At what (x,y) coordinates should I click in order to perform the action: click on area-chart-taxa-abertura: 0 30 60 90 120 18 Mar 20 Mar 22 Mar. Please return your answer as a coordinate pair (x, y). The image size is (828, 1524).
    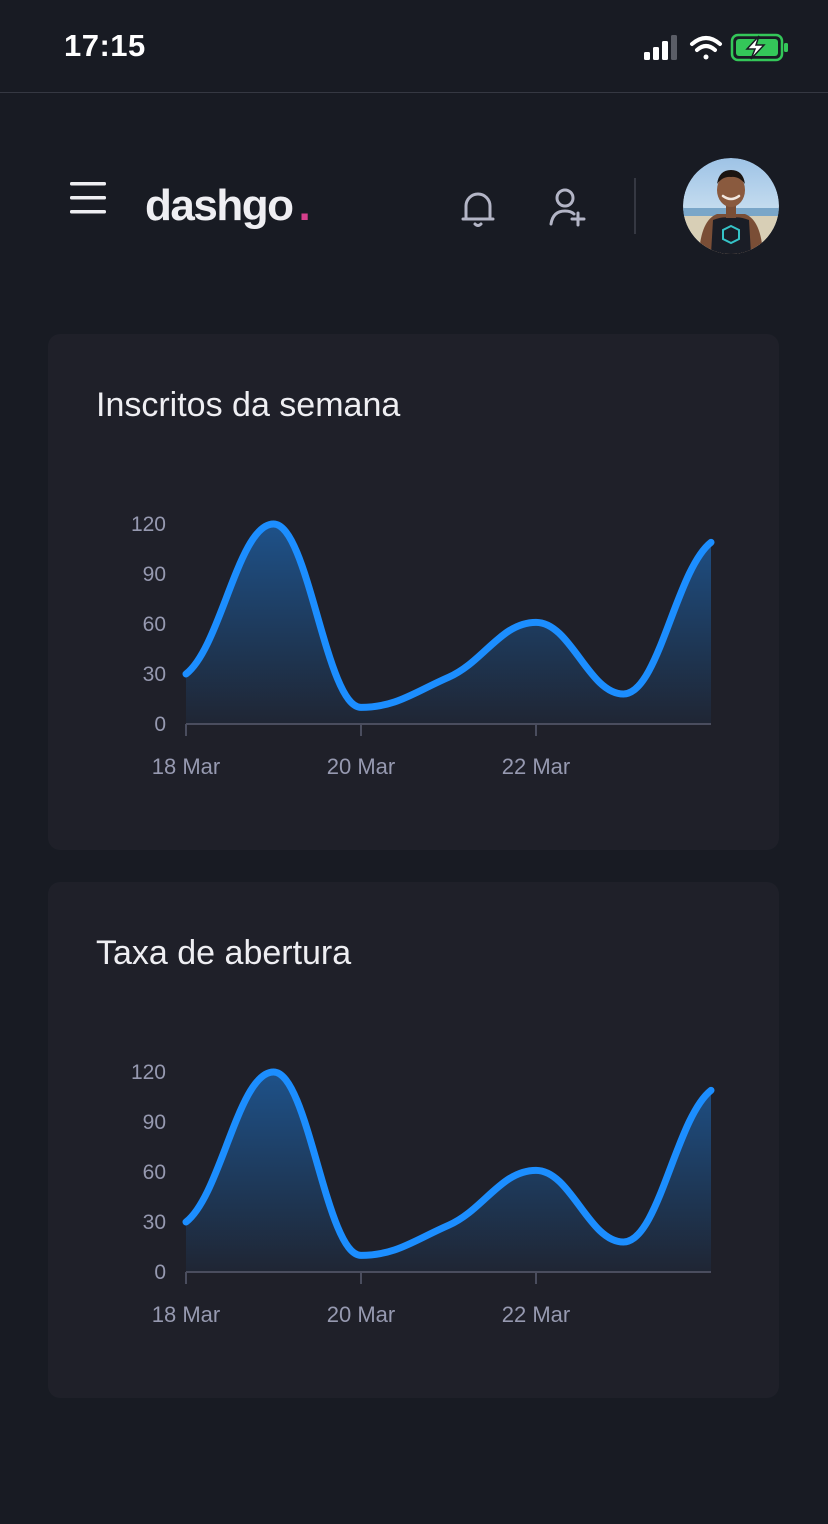
    Looking at the image, I should click on (423, 1194).